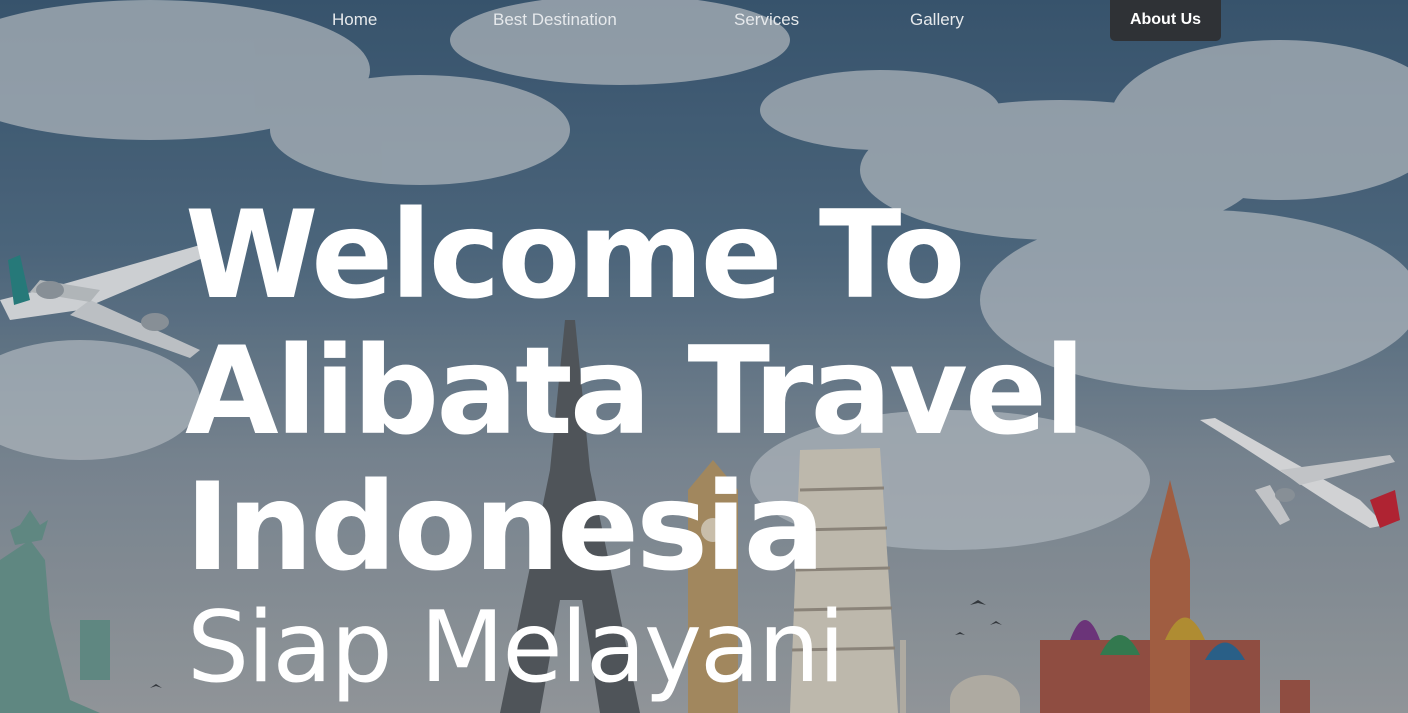 The width and height of the screenshot is (1408, 713). What do you see at coordinates (516, 648) in the screenshot?
I see `hero-subline: Siap Melayani` at bounding box center [516, 648].